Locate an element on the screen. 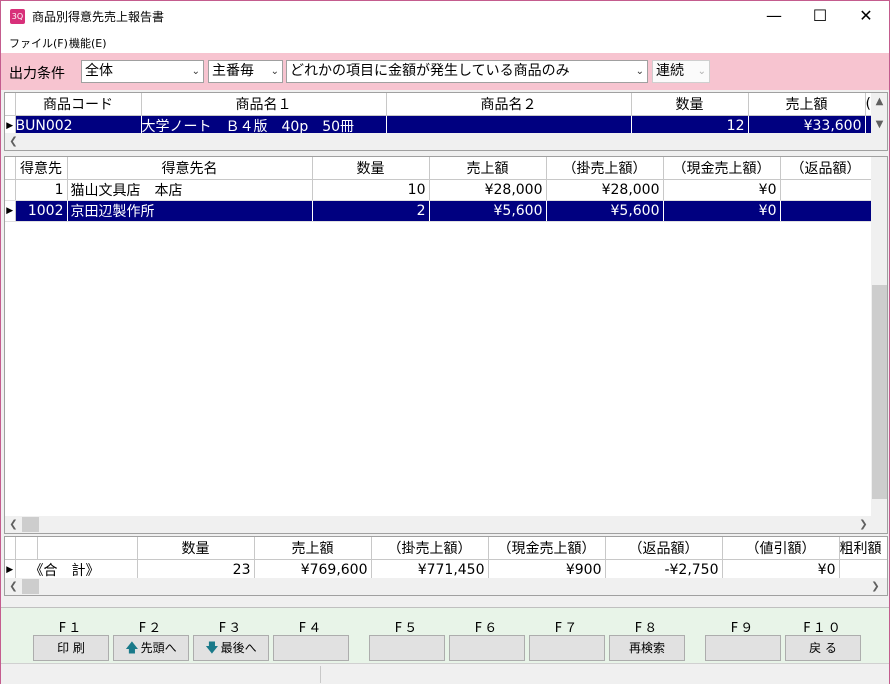 The width and height of the screenshot is (890, 684). table-row: ▶ 1002 京田辺製作所 2 ¥5,600 ¥5,600 ¥0 is located at coordinates (438, 211).